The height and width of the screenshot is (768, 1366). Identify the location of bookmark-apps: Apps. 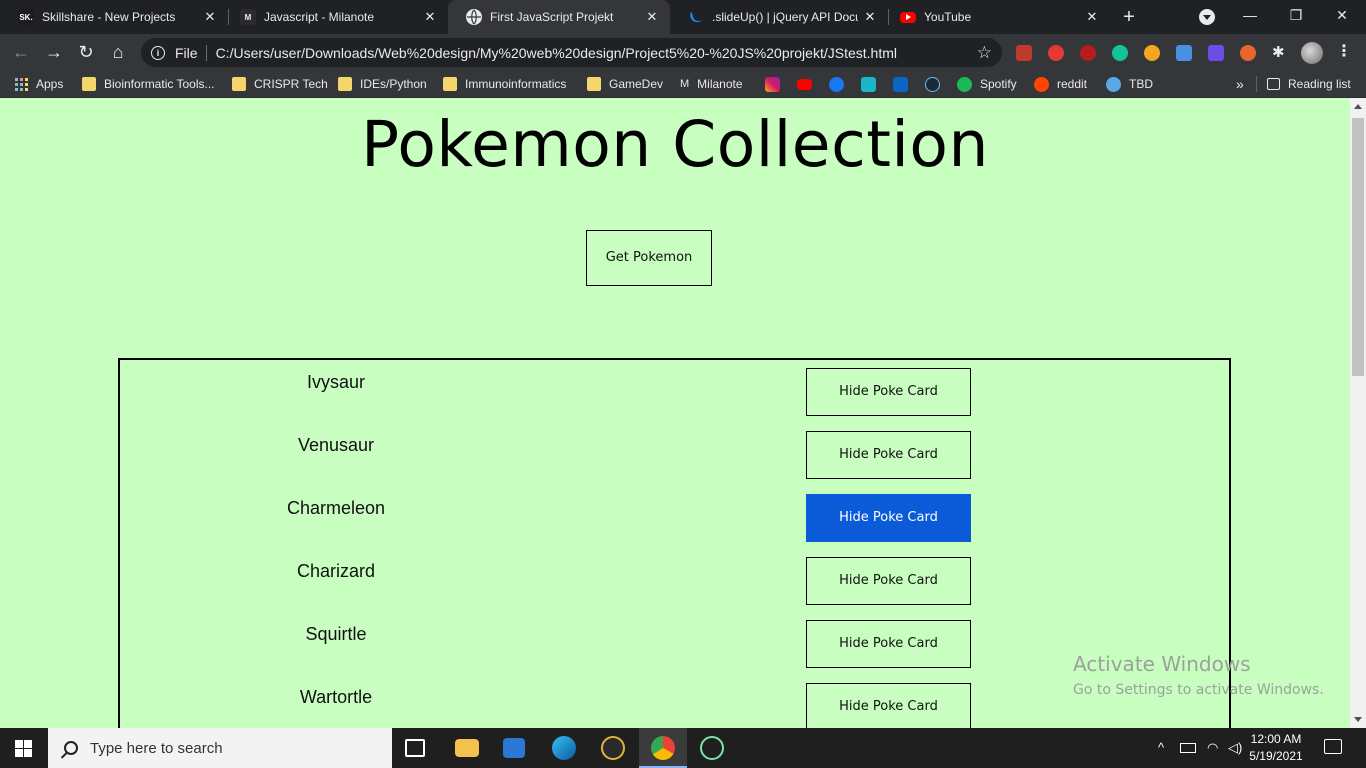
(39, 84).